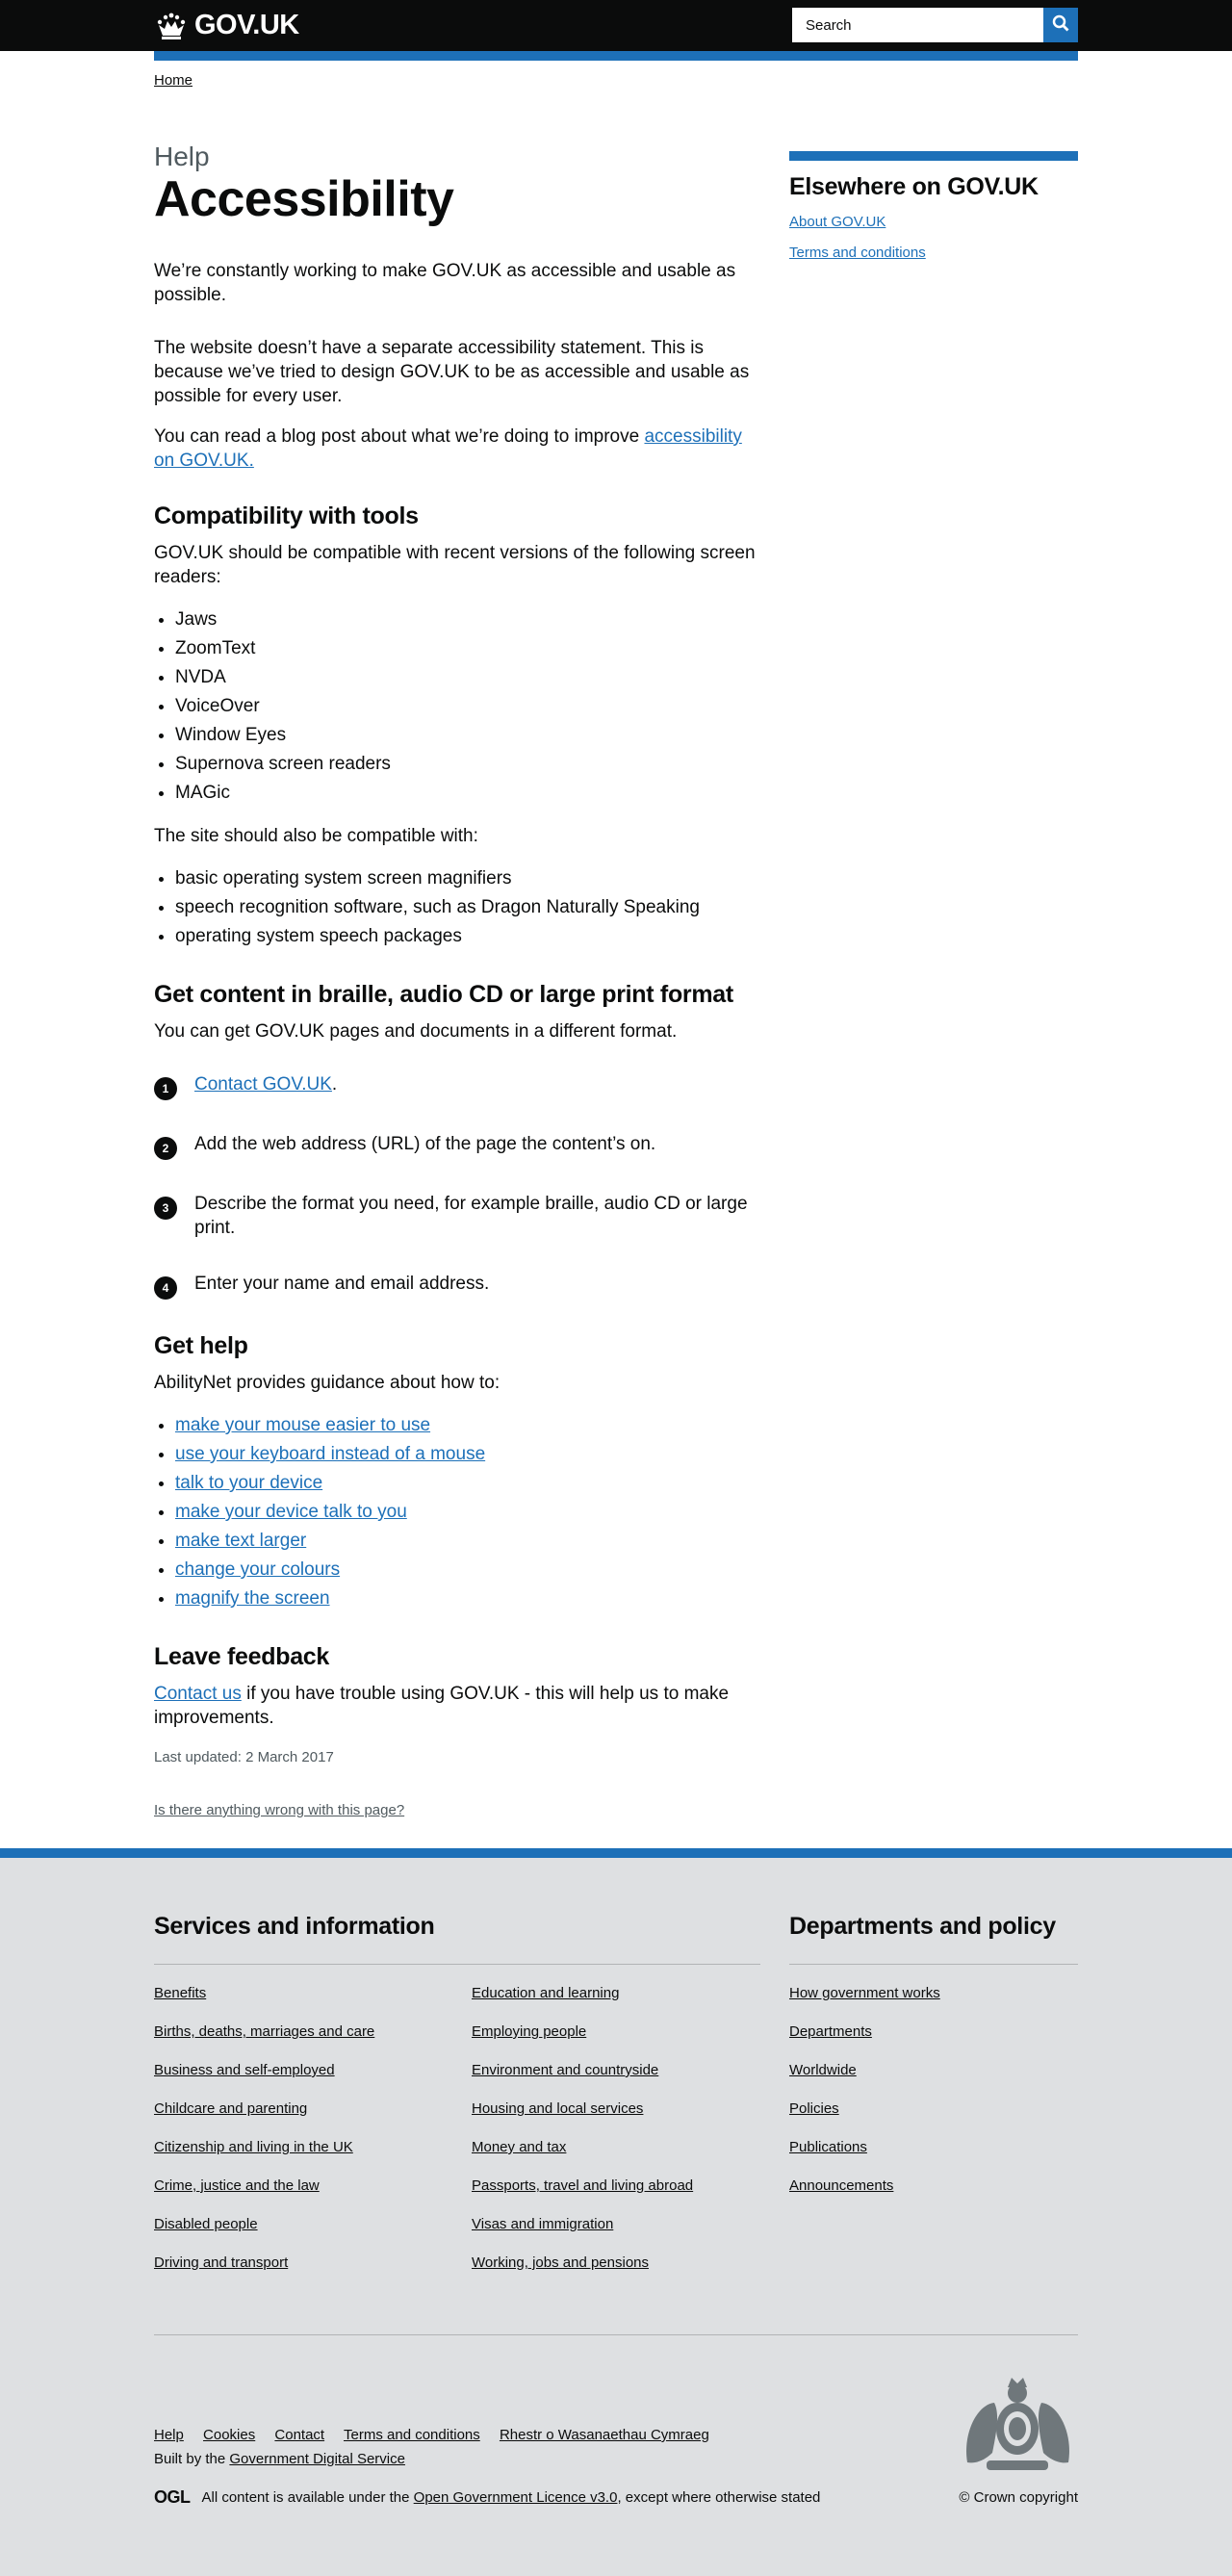 Image resolution: width=1232 pixels, height=2576 pixels. I want to click on footer-link: Housing and local services, so click(557, 2108).